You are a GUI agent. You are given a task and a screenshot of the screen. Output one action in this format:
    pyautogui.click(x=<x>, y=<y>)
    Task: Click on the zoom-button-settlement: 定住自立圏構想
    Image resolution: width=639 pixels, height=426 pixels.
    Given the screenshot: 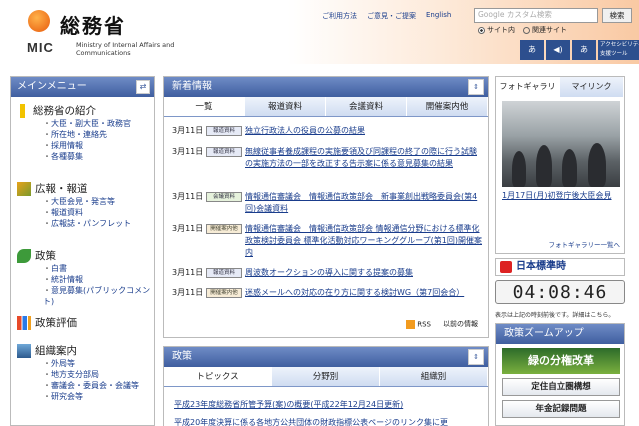 What is the action you would take?
    pyautogui.click(x=561, y=387)
    